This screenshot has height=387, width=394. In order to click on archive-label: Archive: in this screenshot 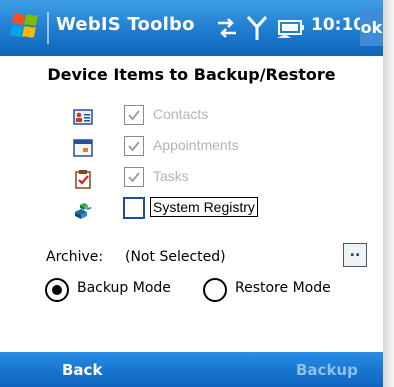, I will do `click(75, 257)`.